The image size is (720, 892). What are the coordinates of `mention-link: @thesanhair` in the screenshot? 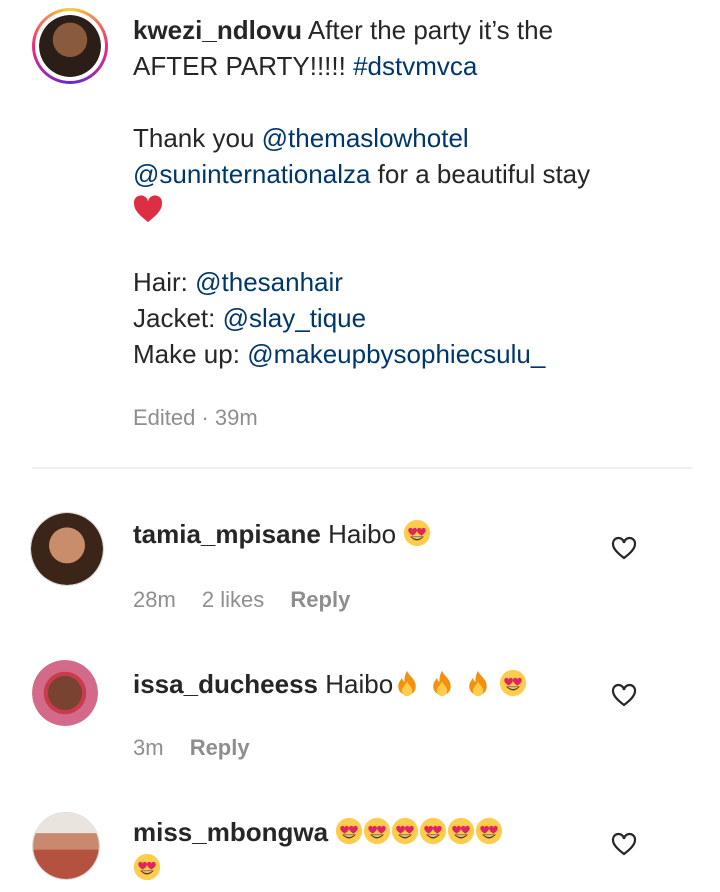 It's located at (269, 282).